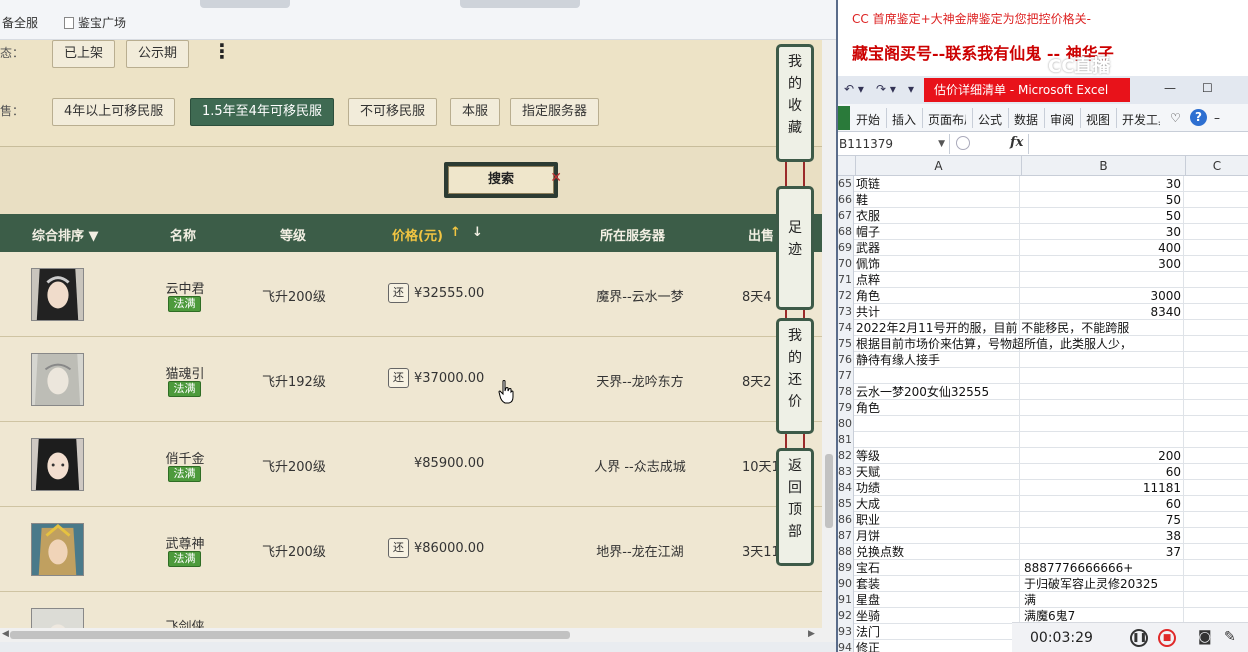  What do you see at coordinates (417, 234) in the screenshot?
I see `column-price: 价格(元)` at bounding box center [417, 234].